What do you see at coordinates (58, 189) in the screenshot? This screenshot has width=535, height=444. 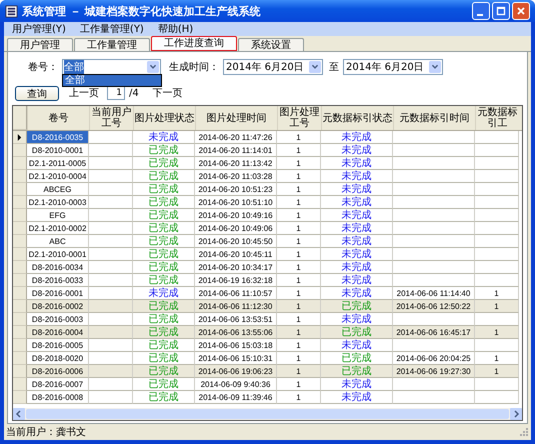 I see `table-cell: ABCEG` at bounding box center [58, 189].